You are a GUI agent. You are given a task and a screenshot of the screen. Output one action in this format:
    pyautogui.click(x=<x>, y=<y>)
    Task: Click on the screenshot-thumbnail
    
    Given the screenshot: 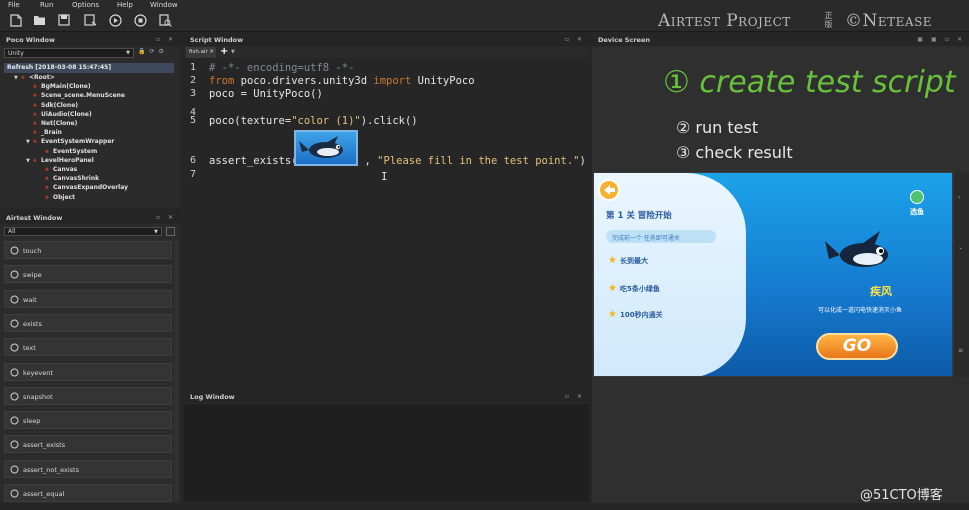 What is the action you would take?
    pyautogui.click(x=326, y=148)
    